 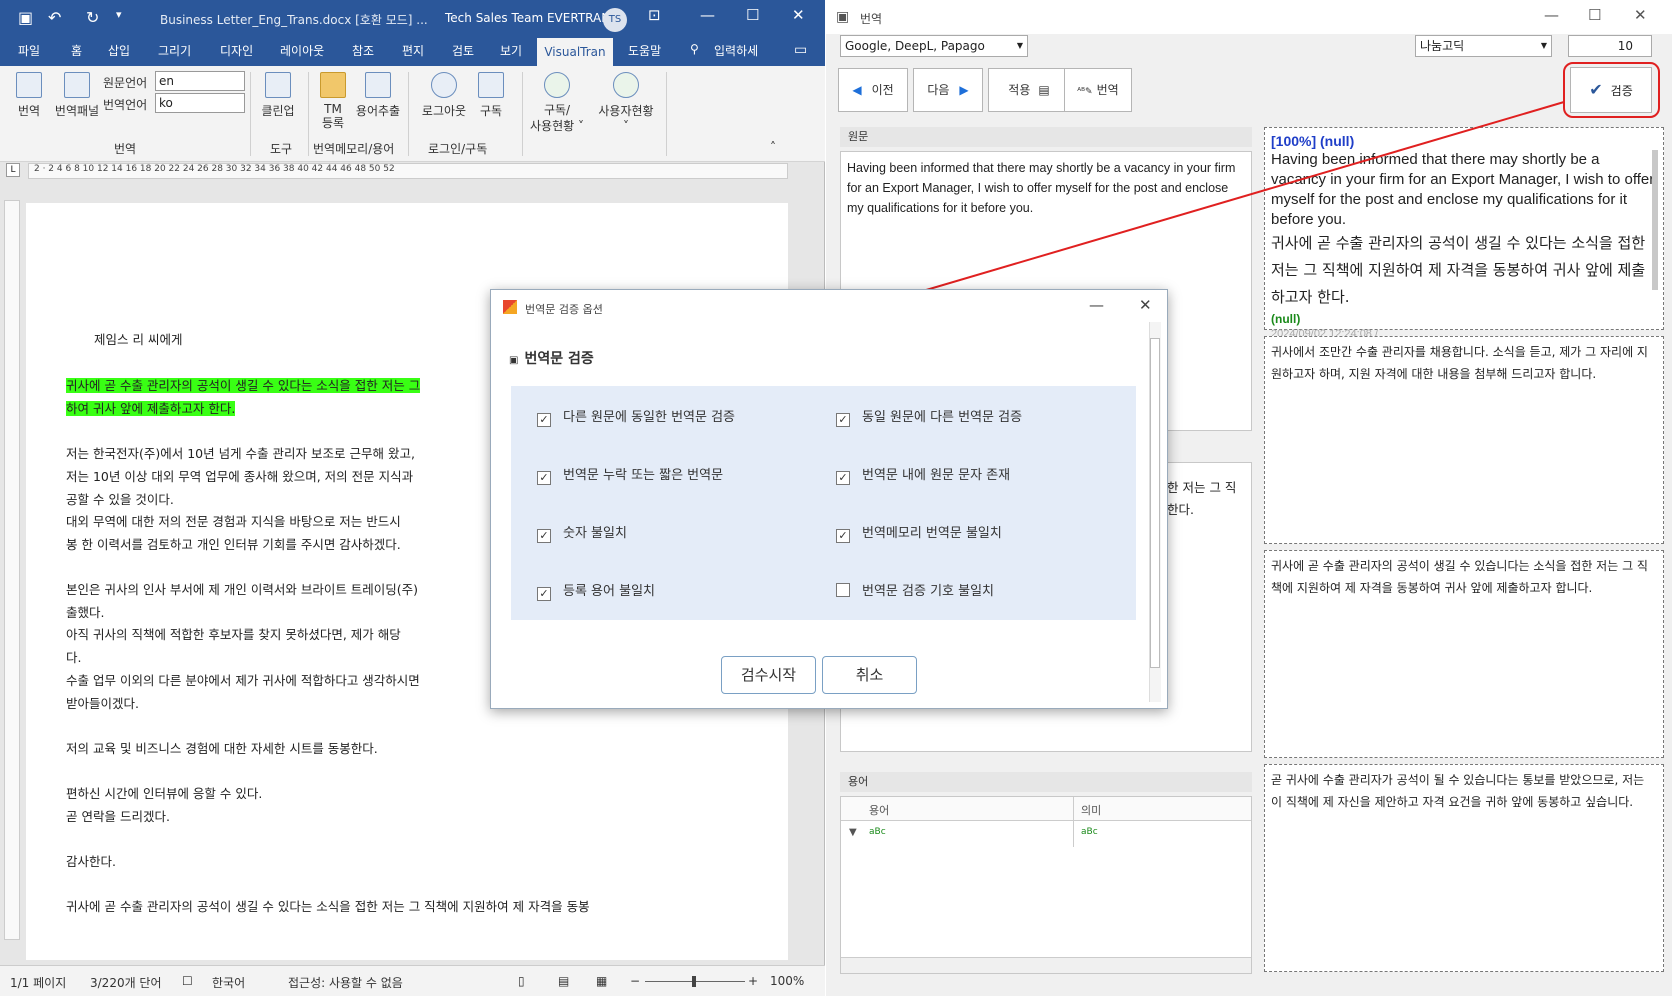 What do you see at coordinates (919, 532) in the screenshot?
I see `option-tm-mismatch: ✓ 번역메모리 번역문 불일치` at bounding box center [919, 532].